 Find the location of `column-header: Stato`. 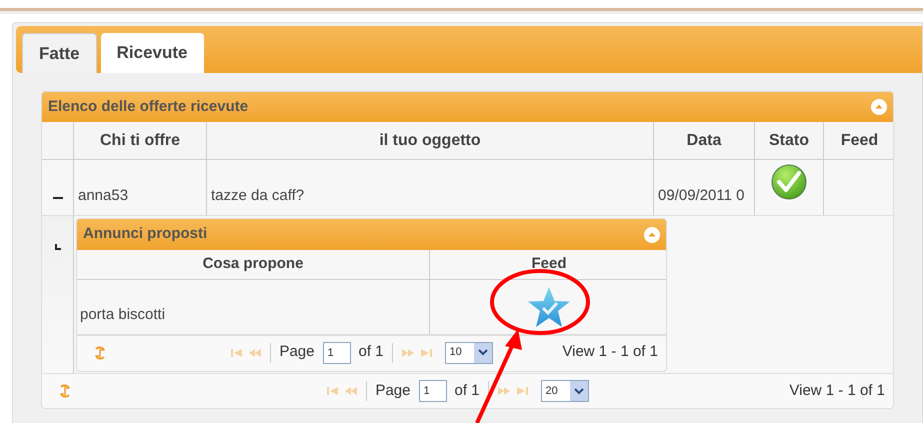

column-header: Stato is located at coordinates (789, 140).